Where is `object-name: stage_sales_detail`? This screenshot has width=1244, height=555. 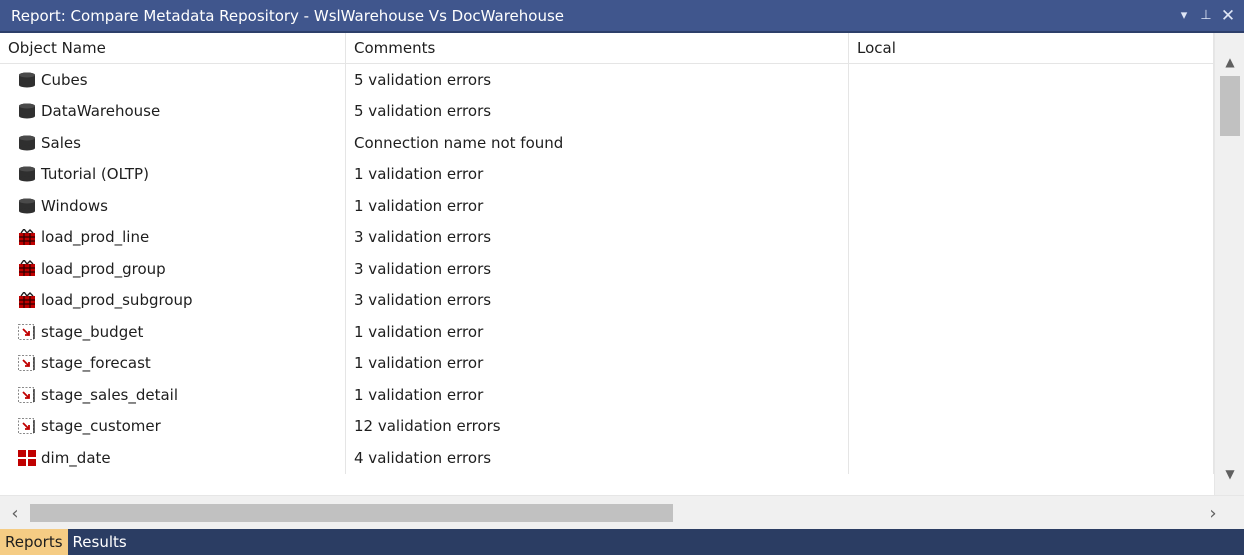 object-name: stage_sales_detail is located at coordinates (110, 394).